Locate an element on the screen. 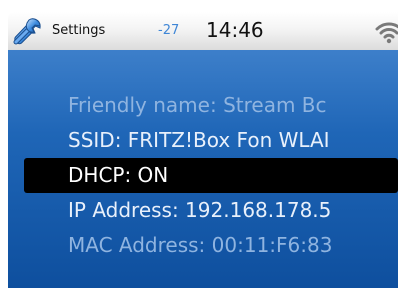 The image size is (398, 298). setting-row-dhcp: DHCP: ON is located at coordinates (211, 175).